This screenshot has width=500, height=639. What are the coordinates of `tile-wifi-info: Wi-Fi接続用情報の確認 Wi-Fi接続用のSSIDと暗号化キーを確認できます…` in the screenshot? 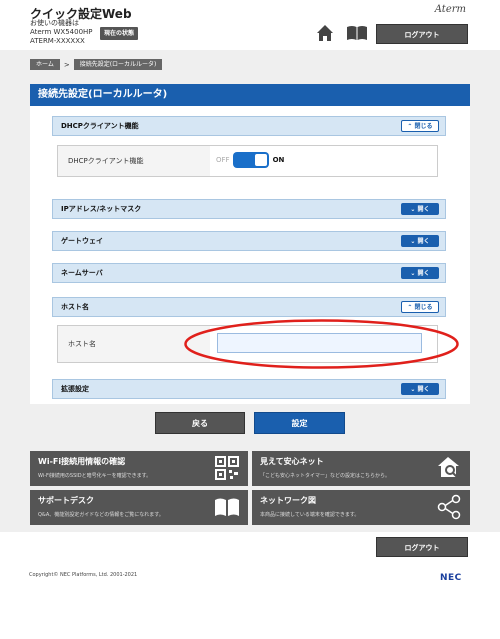 It's located at (139, 468).